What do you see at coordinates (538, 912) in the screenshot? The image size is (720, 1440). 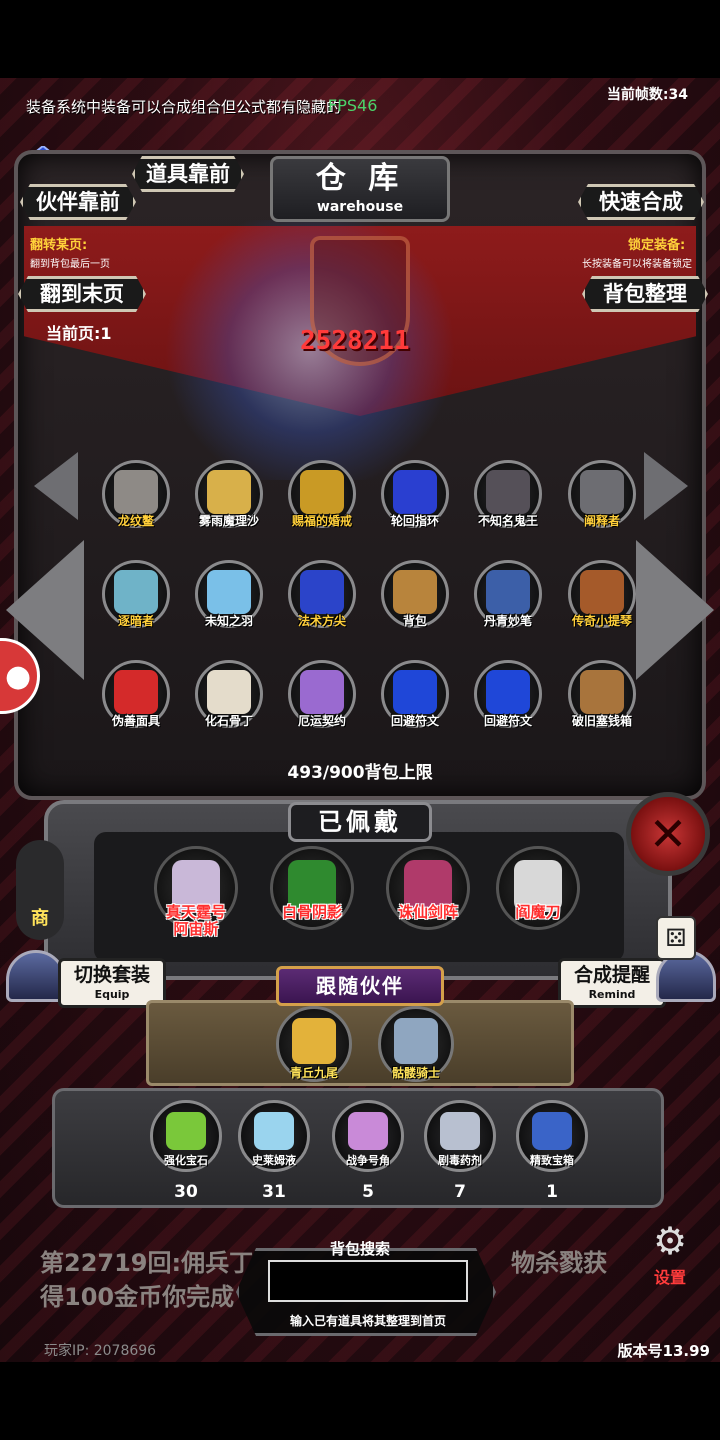 I see `equipment-name: 阎魔刀` at bounding box center [538, 912].